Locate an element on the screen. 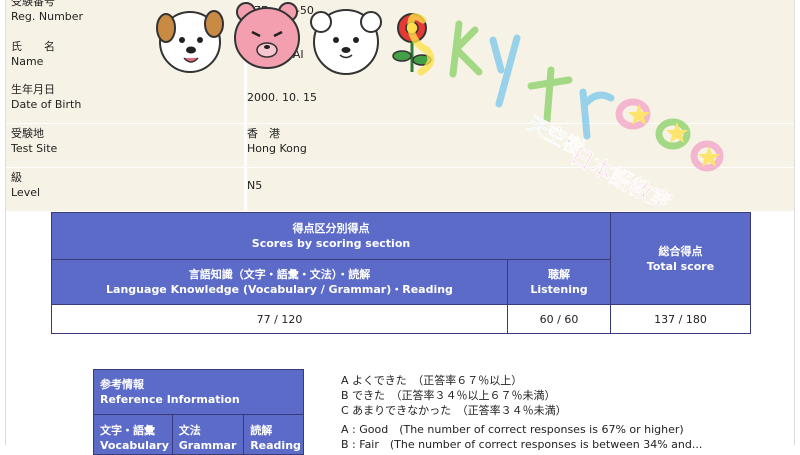 The height and width of the screenshot is (455, 800). score-section-header: 得点区分別得点 Scores by scoring section is located at coordinates (331, 236).